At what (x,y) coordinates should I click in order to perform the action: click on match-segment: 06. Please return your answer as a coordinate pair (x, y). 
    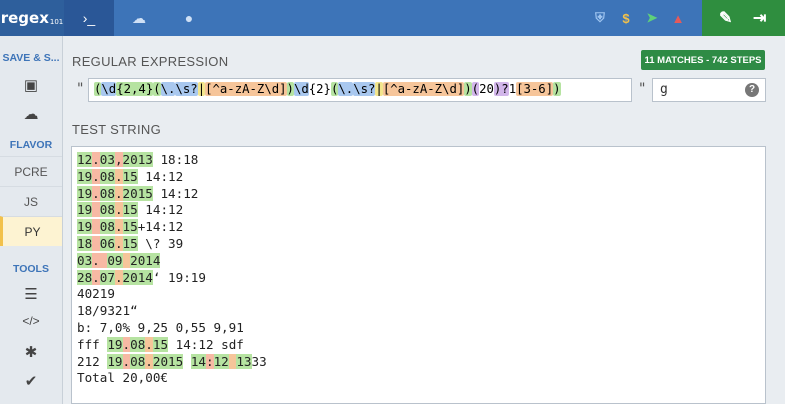
    Looking at the image, I should click on (107, 243).